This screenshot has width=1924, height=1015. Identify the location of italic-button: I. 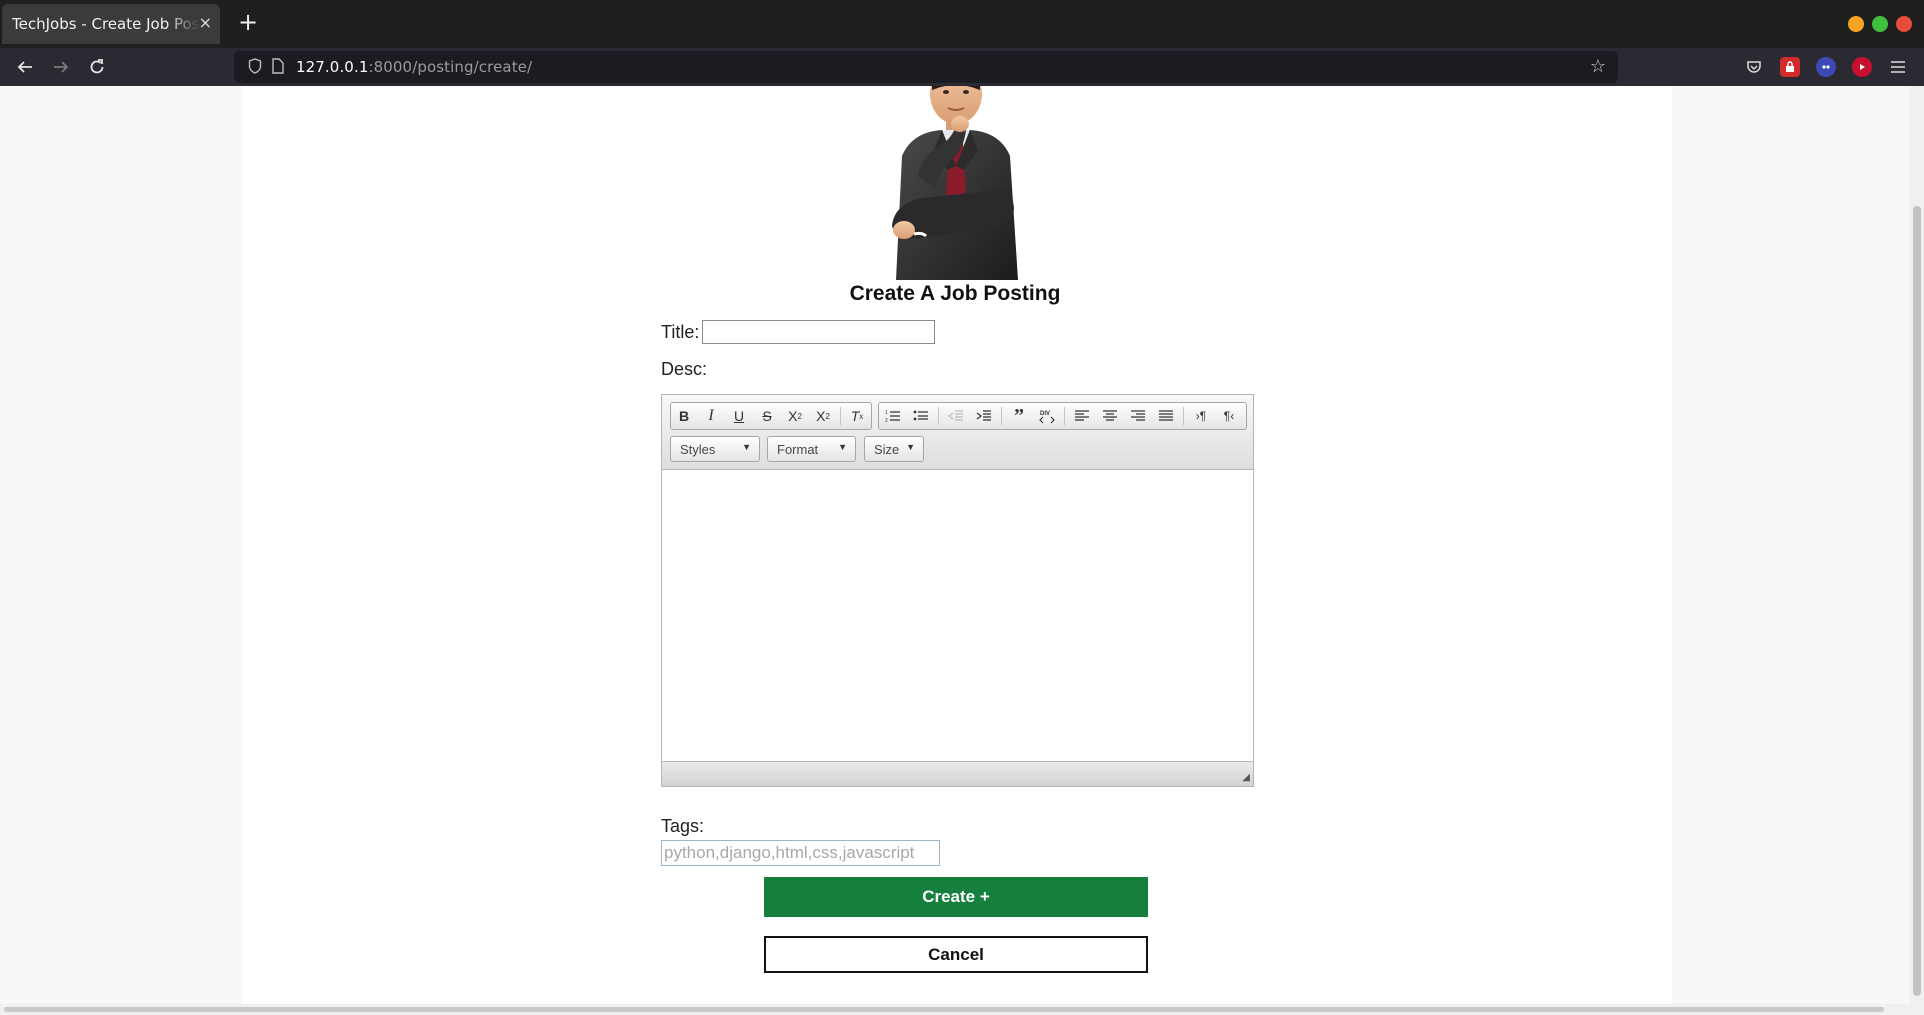
(711, 416).